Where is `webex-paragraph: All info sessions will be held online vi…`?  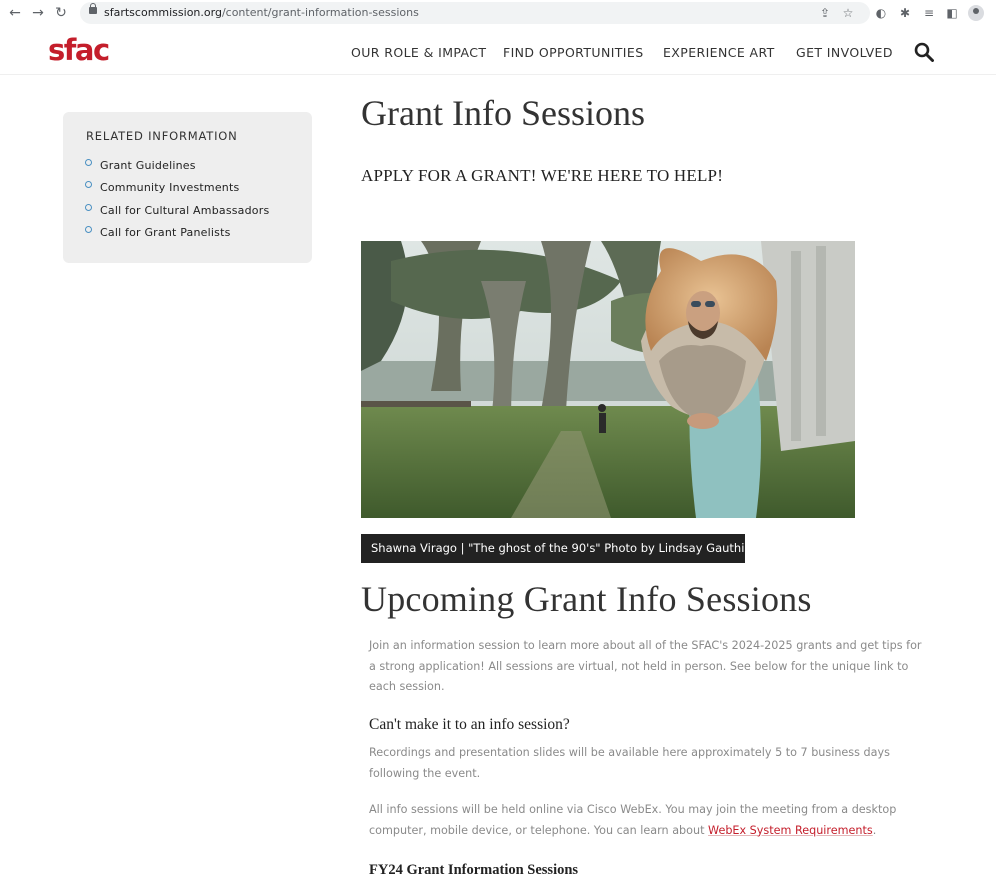
webex-paragraph: All info sessions will be held online vi… is located at coordinates (633, 820).